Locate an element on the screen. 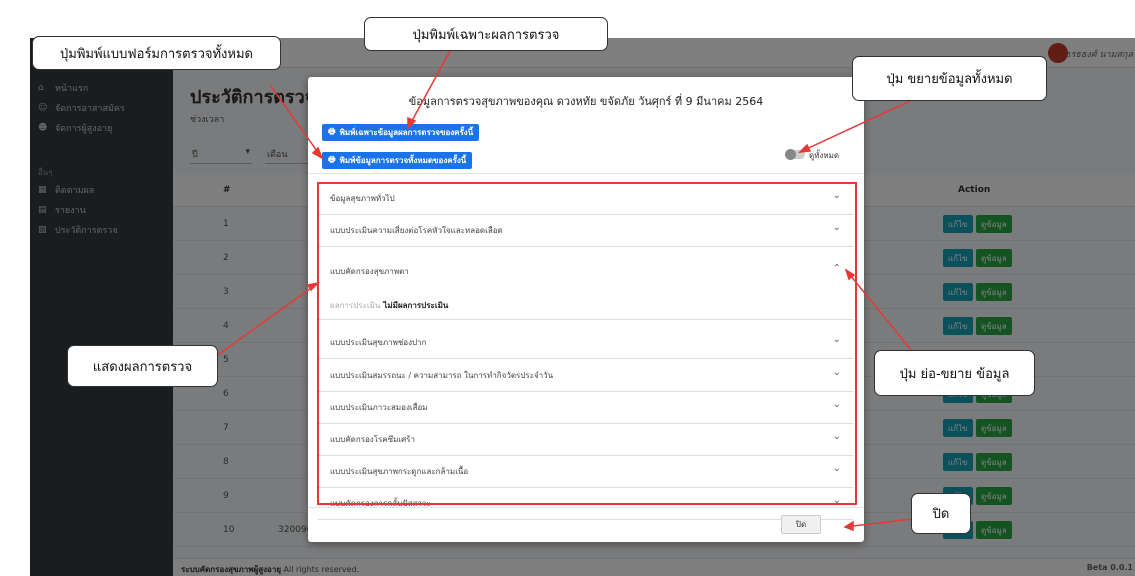  print-all-button: 🖶 พิมพ์ข้อมูลการตรวจทั้งหมดของครั้งนี้ is located at coordinates (397, 160).